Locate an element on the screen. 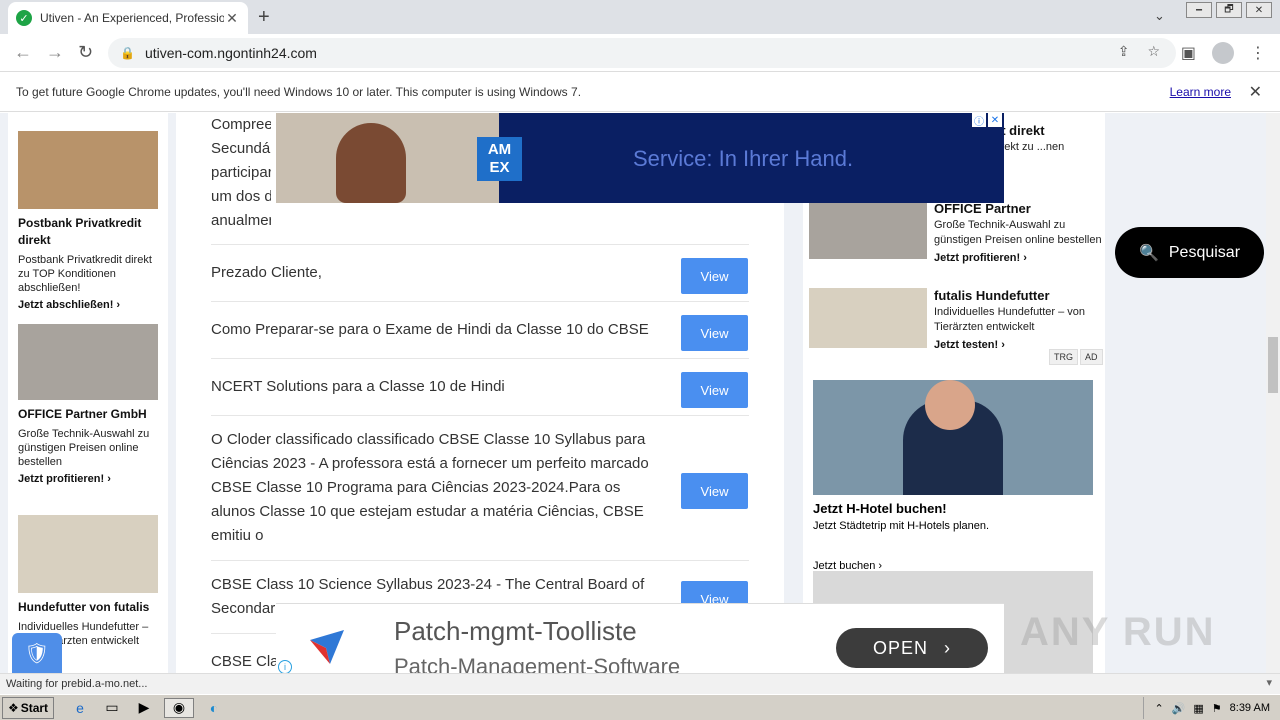  close-window-button: ✕ is located at coordinates (1259, 10).